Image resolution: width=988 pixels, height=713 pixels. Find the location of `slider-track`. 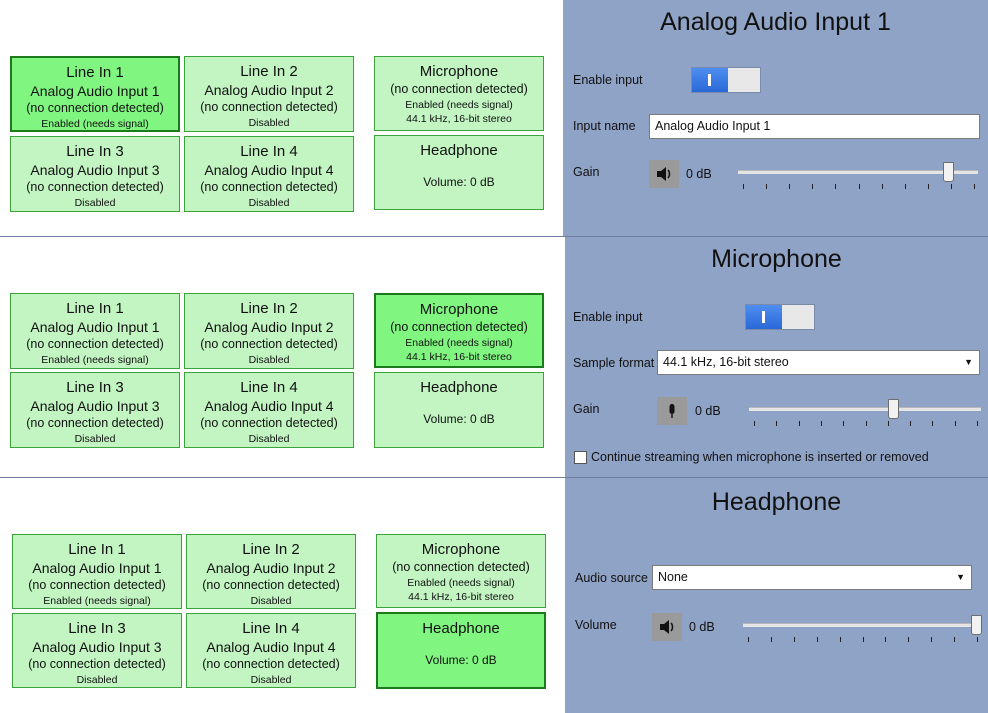

slider-track is located at coordinates (865, 409).